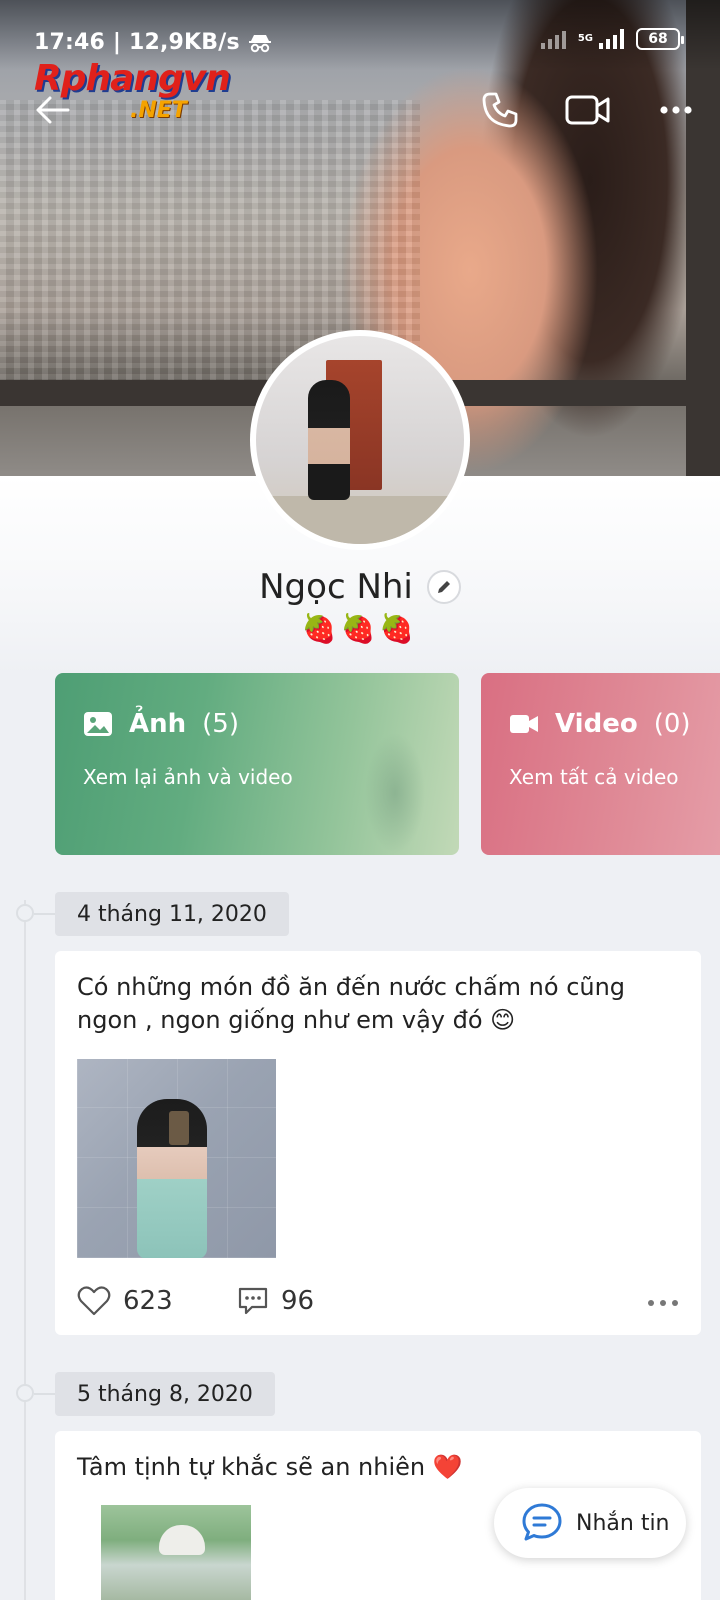 Image resolution: width=720 pixels, height=1600 pixels. I want to click on send-message-label: Nhắn tin, so click(623, 1523).